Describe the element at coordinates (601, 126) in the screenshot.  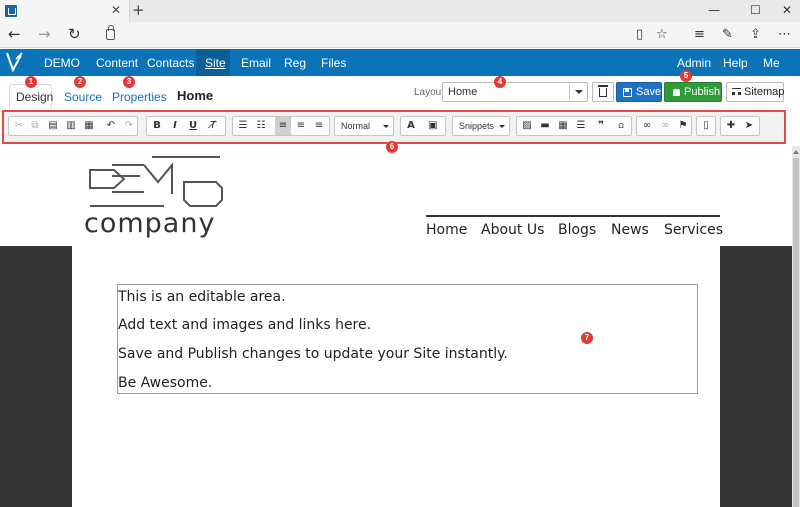
I see `blockquote-icon: ❞` at that location.